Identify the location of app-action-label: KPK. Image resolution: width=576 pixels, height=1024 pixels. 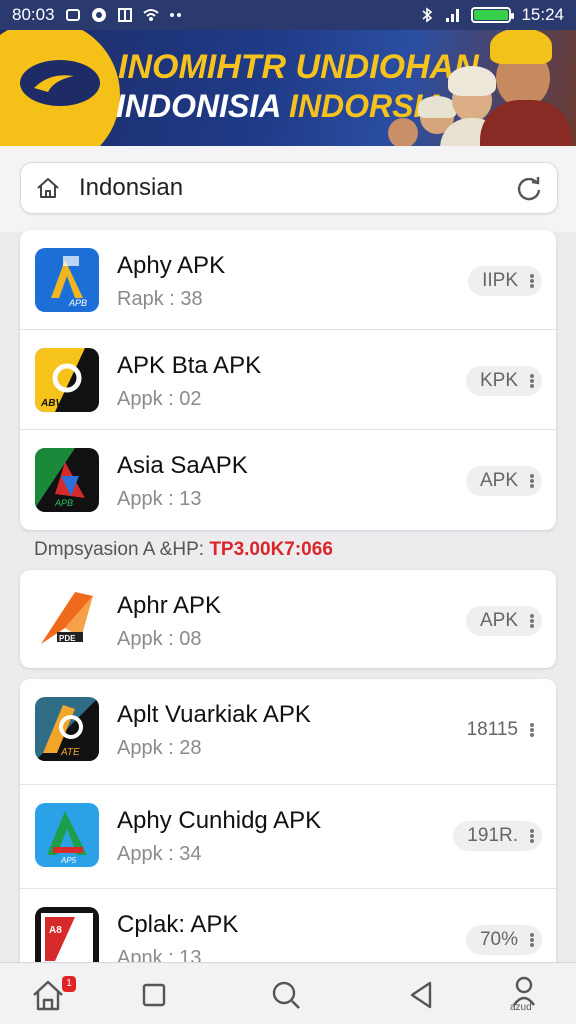
(498, 380).